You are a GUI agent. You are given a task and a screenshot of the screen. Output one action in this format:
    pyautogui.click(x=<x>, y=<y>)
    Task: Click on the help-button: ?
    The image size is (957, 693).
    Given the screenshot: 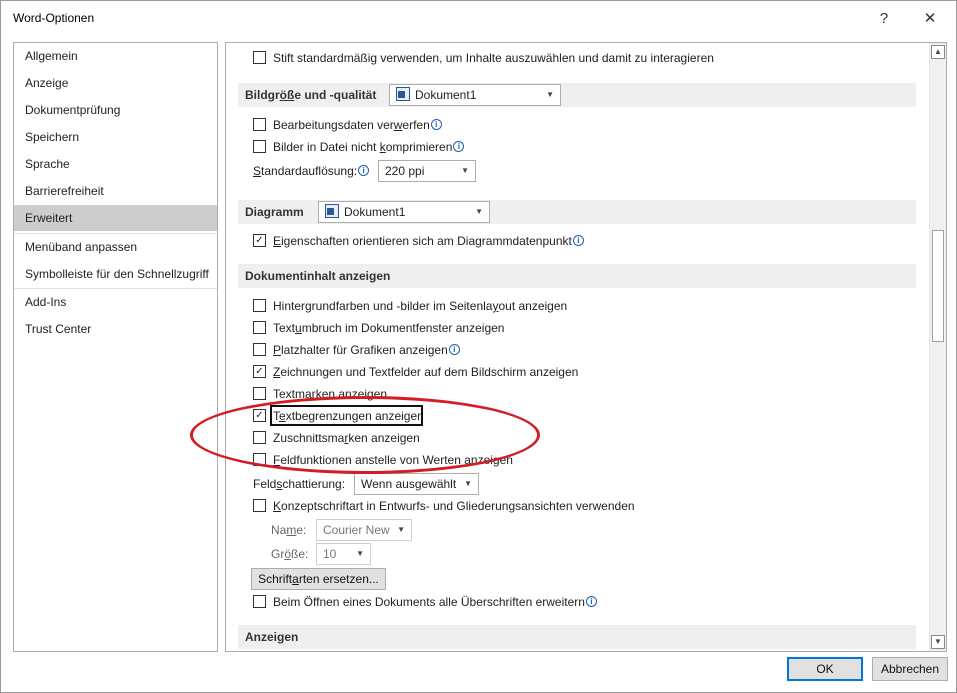 What is the action you would take?
    pyautogui.click(x=884, y=19)
    